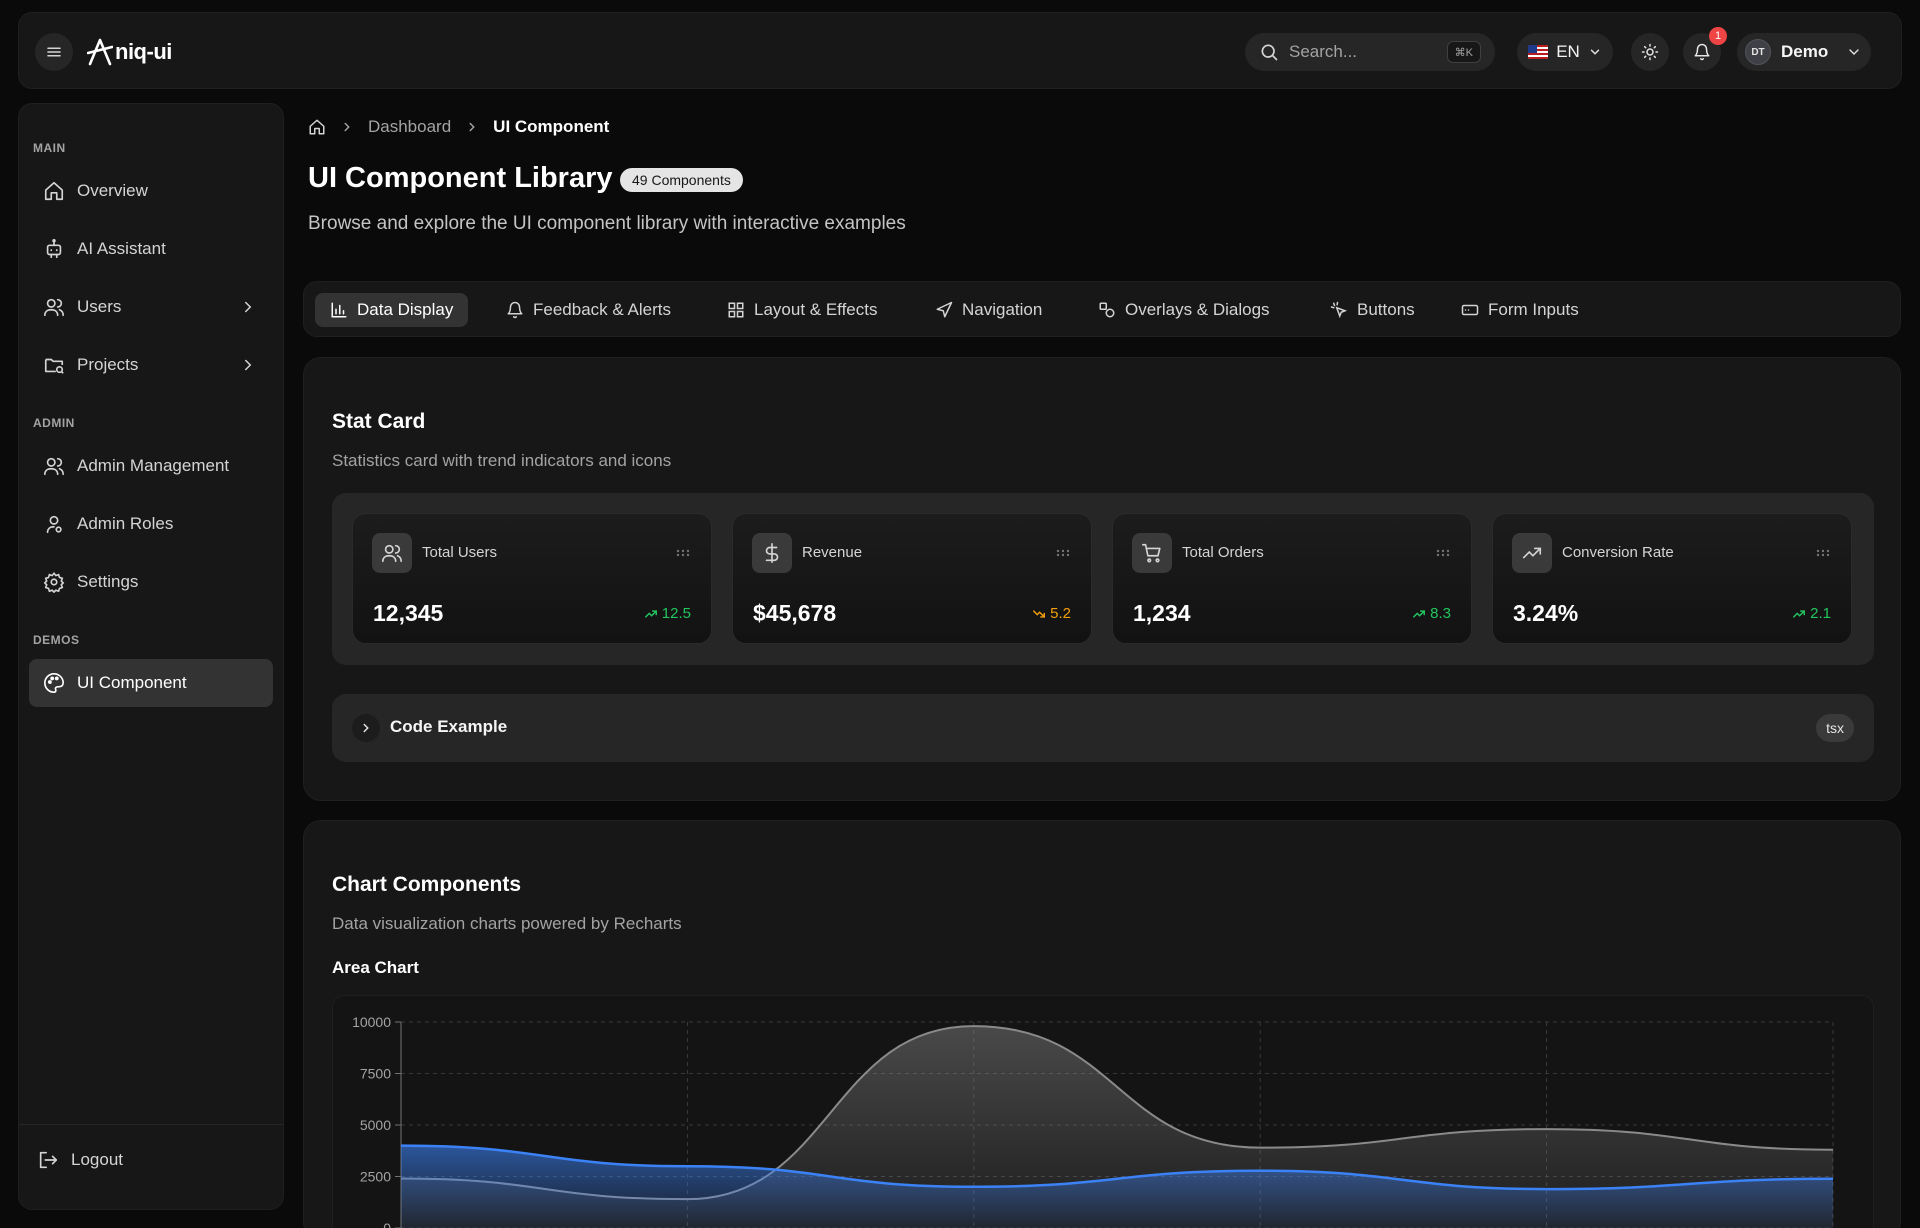 The image size is (1920, 1228). Describe the element at coordinates (795, 613) in the screenshot. I see `stat-value: $45,678` at that location.